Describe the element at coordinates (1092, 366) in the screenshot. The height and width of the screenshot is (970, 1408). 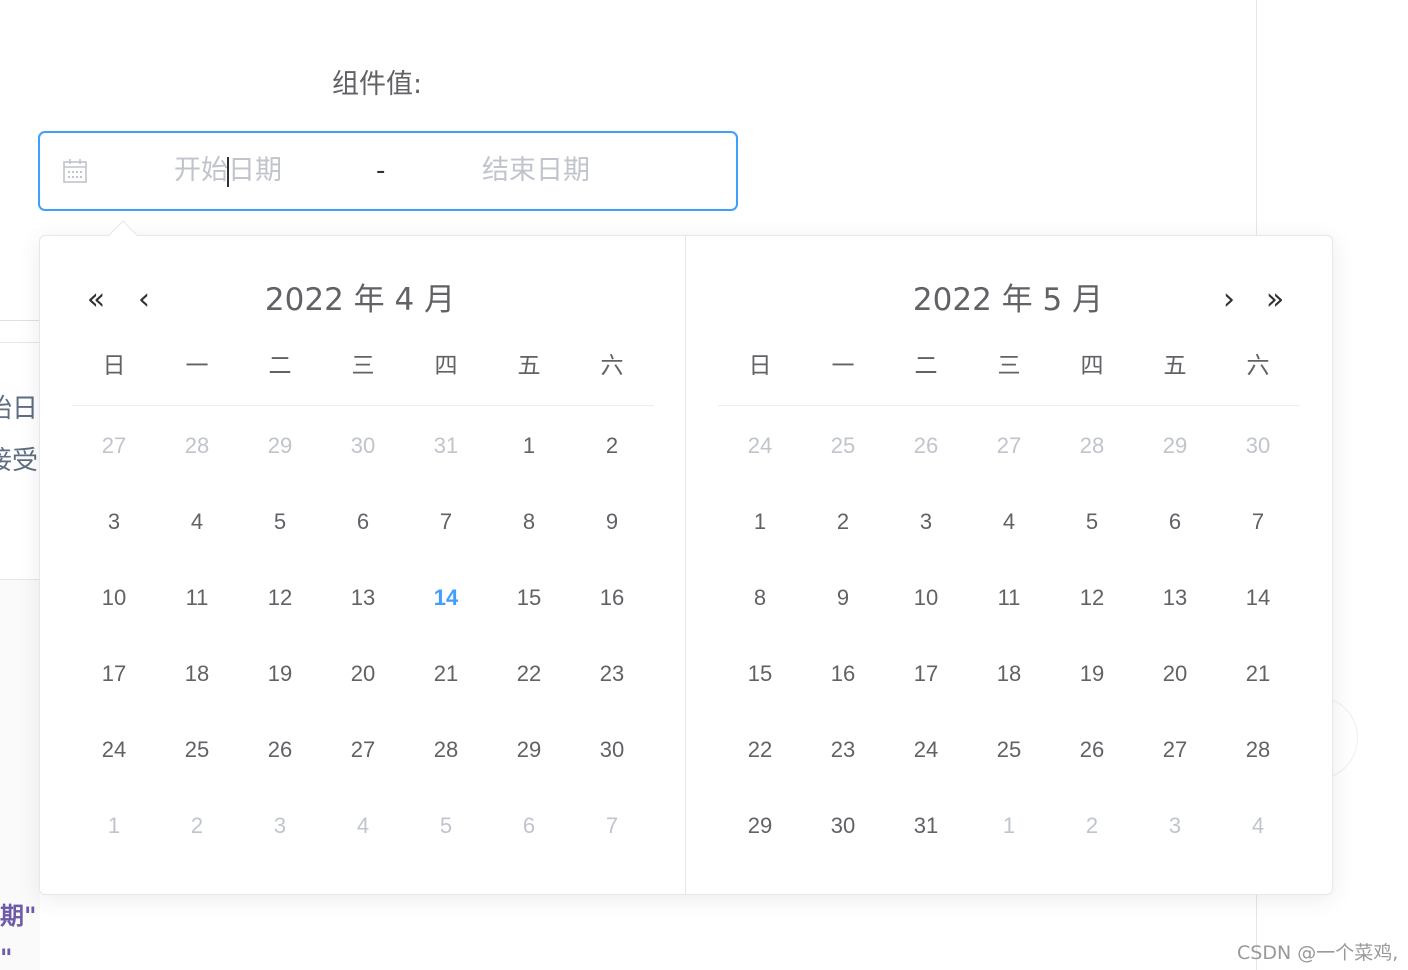
I see `weekday-label: 四` at that location.